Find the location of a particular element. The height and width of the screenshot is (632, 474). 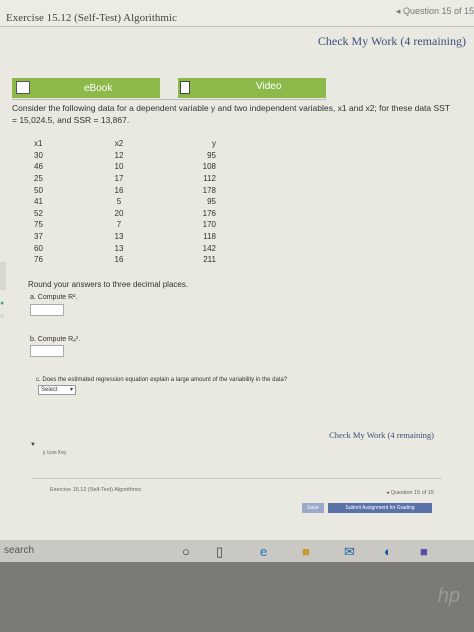

icon-key: ⚷ Icon Key is located at coordinates (54, 453).